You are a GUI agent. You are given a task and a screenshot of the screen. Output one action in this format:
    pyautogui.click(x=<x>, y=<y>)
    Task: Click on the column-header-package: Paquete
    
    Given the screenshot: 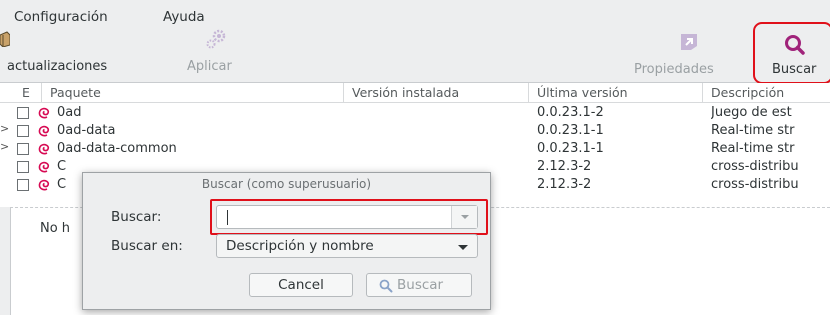 What is the action you would take?
    pyautogui.click(x=193, y=92)
    